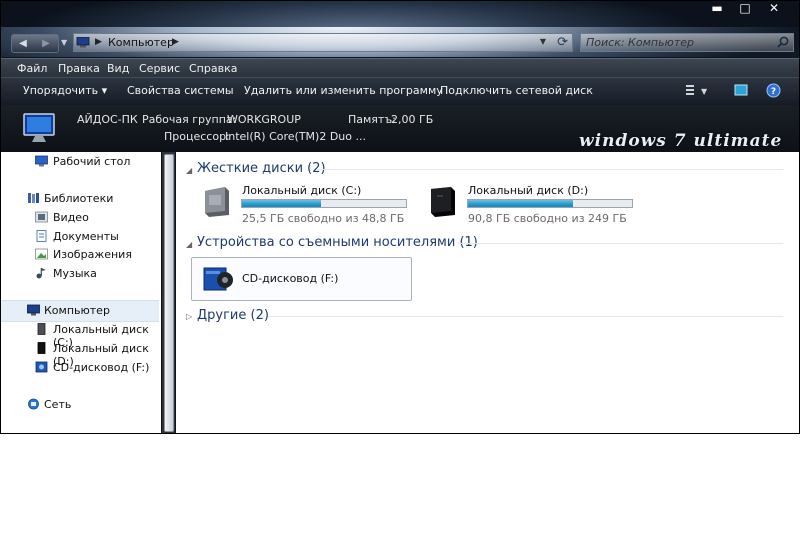 This screenshot has height=546, width=800. What do you see at coordinates (261, 168) in the screenshot?
I see `group-hard-disks: Жесткие диски (2)` at bounding box center [261, 168].